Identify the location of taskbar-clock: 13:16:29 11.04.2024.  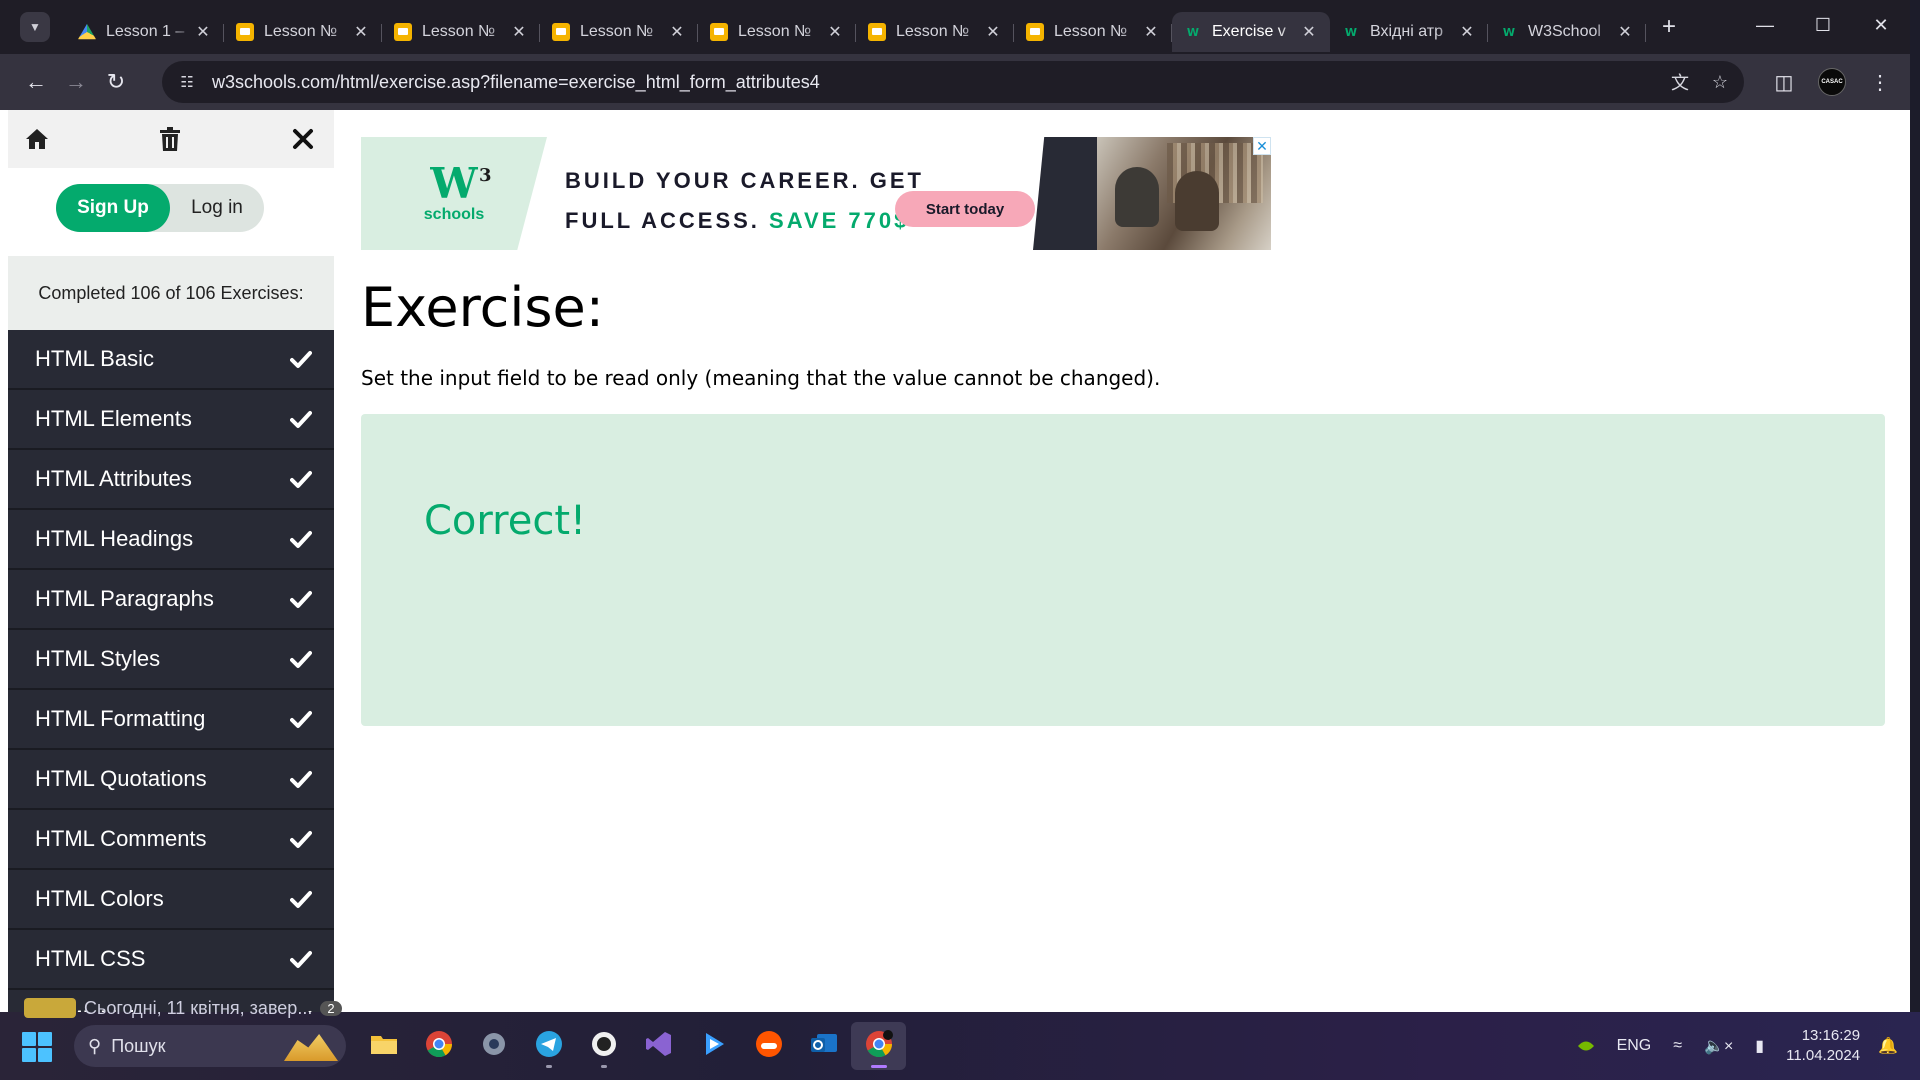
(1823, 1046).